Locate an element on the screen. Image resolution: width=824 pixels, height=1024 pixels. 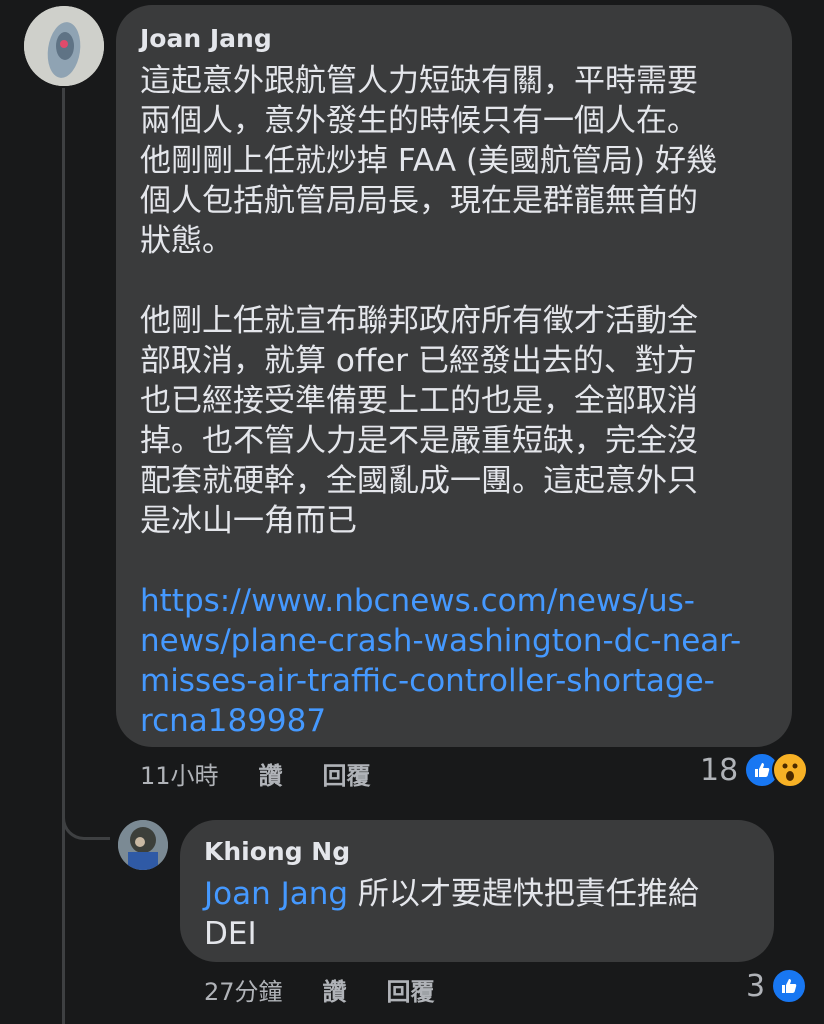
reaction-count: 18 is located at coordinates (719, 770).